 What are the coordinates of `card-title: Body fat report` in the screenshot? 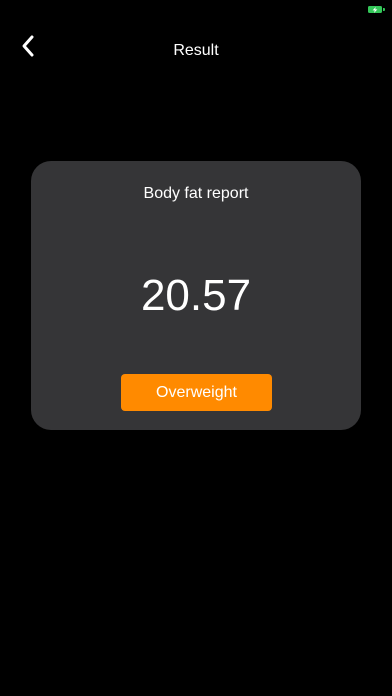 It's located at (196, 193).